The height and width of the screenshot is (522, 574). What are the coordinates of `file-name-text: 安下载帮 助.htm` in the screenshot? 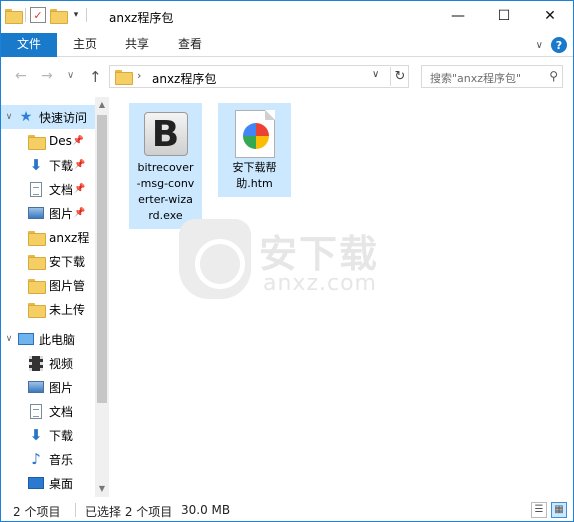 It's located at (254, 175).